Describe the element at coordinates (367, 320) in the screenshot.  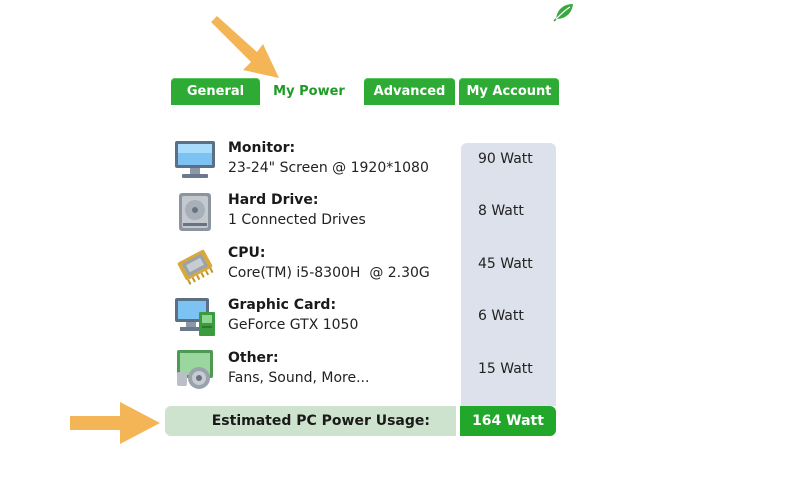
I see `component-row-graphic-card: Graphic Card: GeForce GTX 1050 6 Watt` at that location.